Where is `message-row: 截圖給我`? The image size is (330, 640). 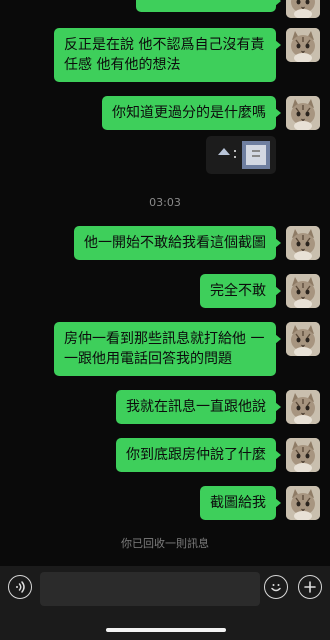
message-row: 截圖給我 is located at coordinates (260, 503).